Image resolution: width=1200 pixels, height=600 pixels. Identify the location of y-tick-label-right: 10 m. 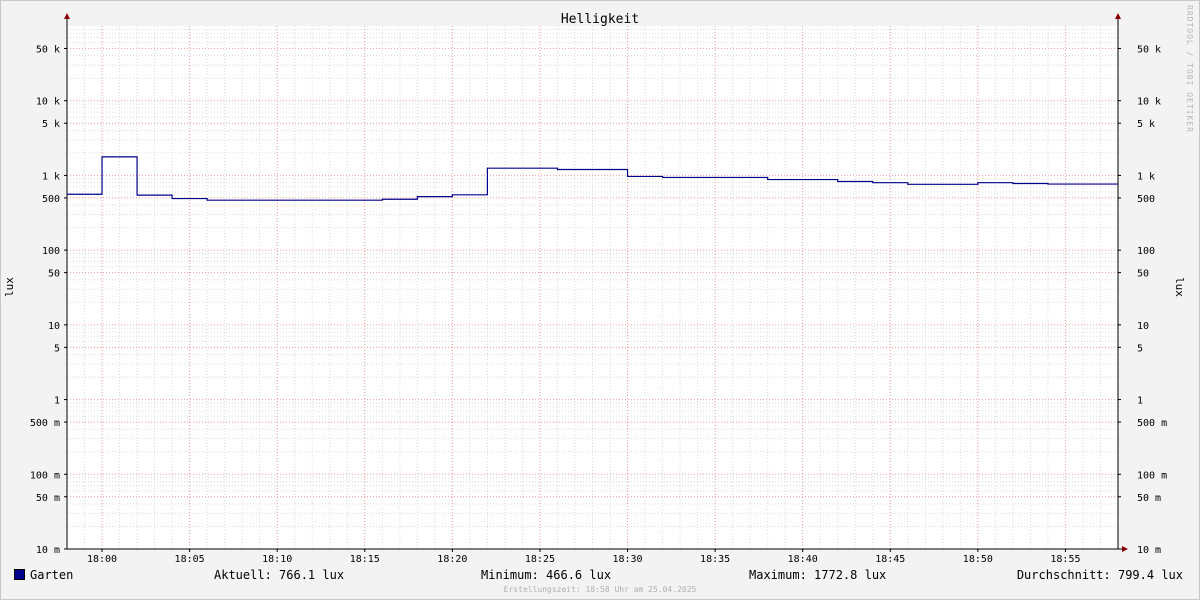
(1149, 550).